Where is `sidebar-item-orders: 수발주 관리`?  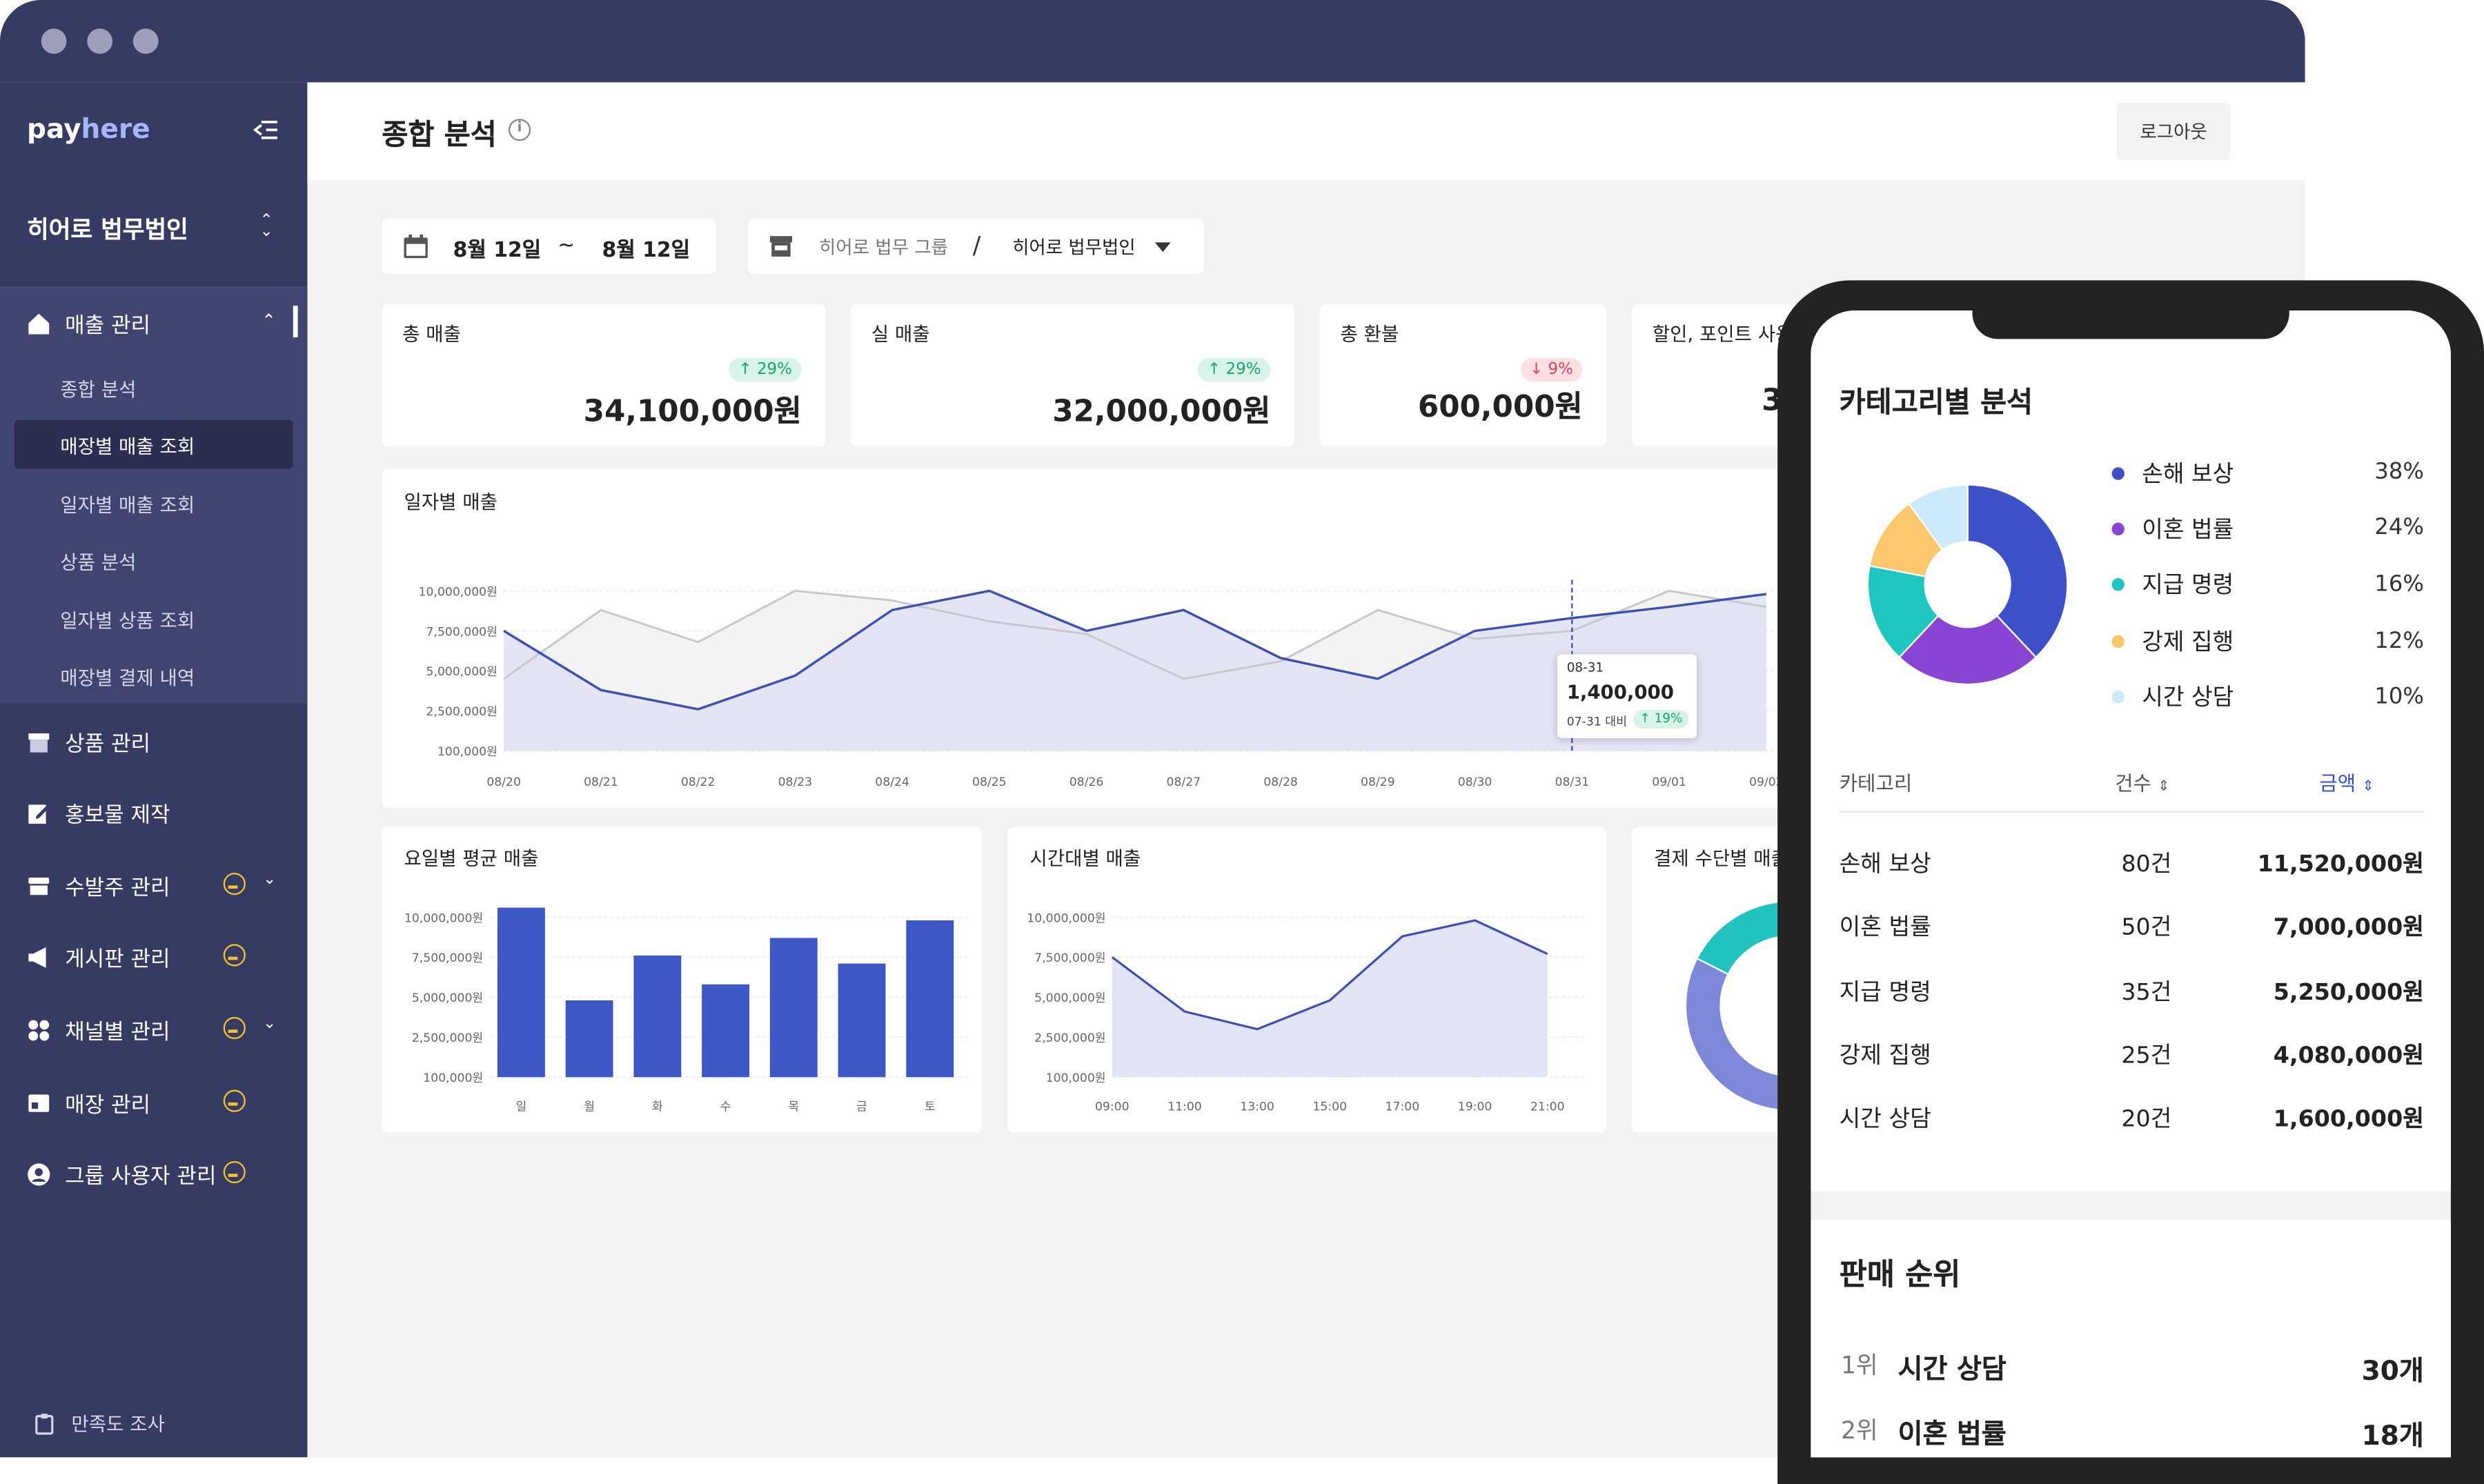 sidebar-item-orders: 수발주 관리 is located at coordinates (98, 886).